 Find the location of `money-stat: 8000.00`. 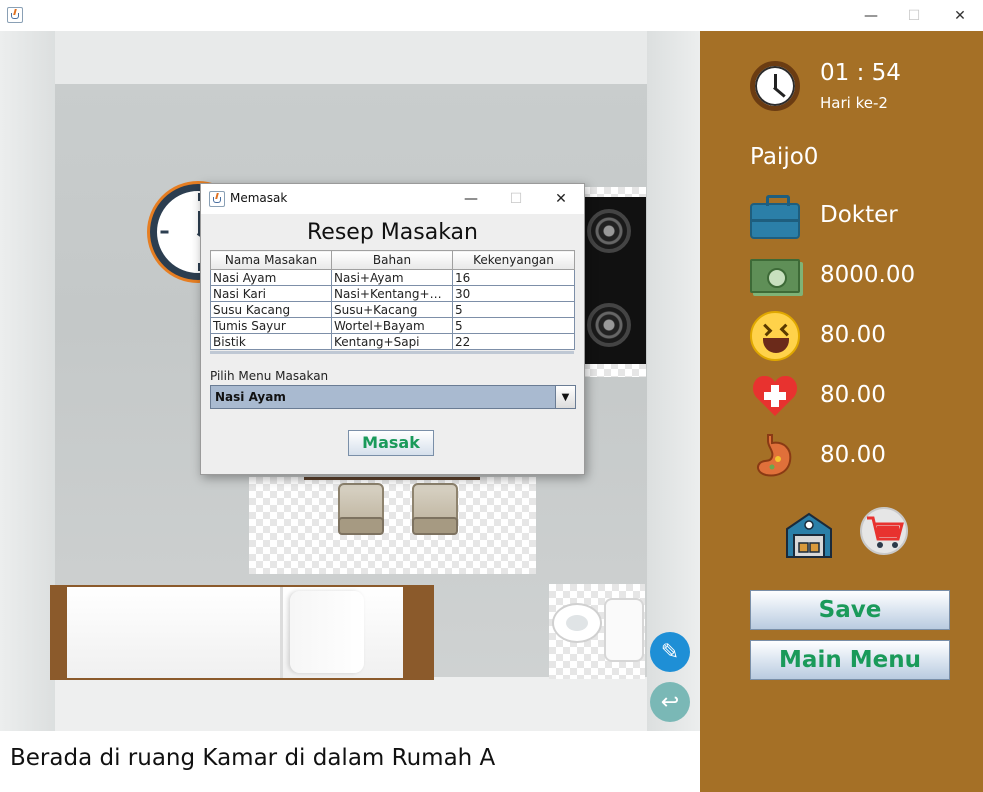

money-stat: 8000.00 is located at coordinates (865, 276).